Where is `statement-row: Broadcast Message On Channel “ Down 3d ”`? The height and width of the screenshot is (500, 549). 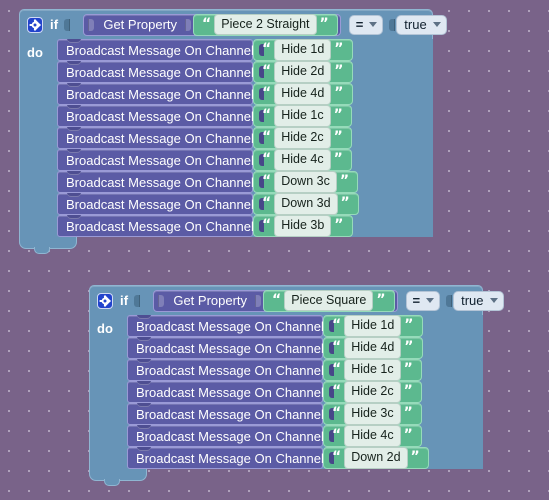 statement-row: Broadcast Message On Channel “ Down 3d ” is located at coordinates (208, 204).